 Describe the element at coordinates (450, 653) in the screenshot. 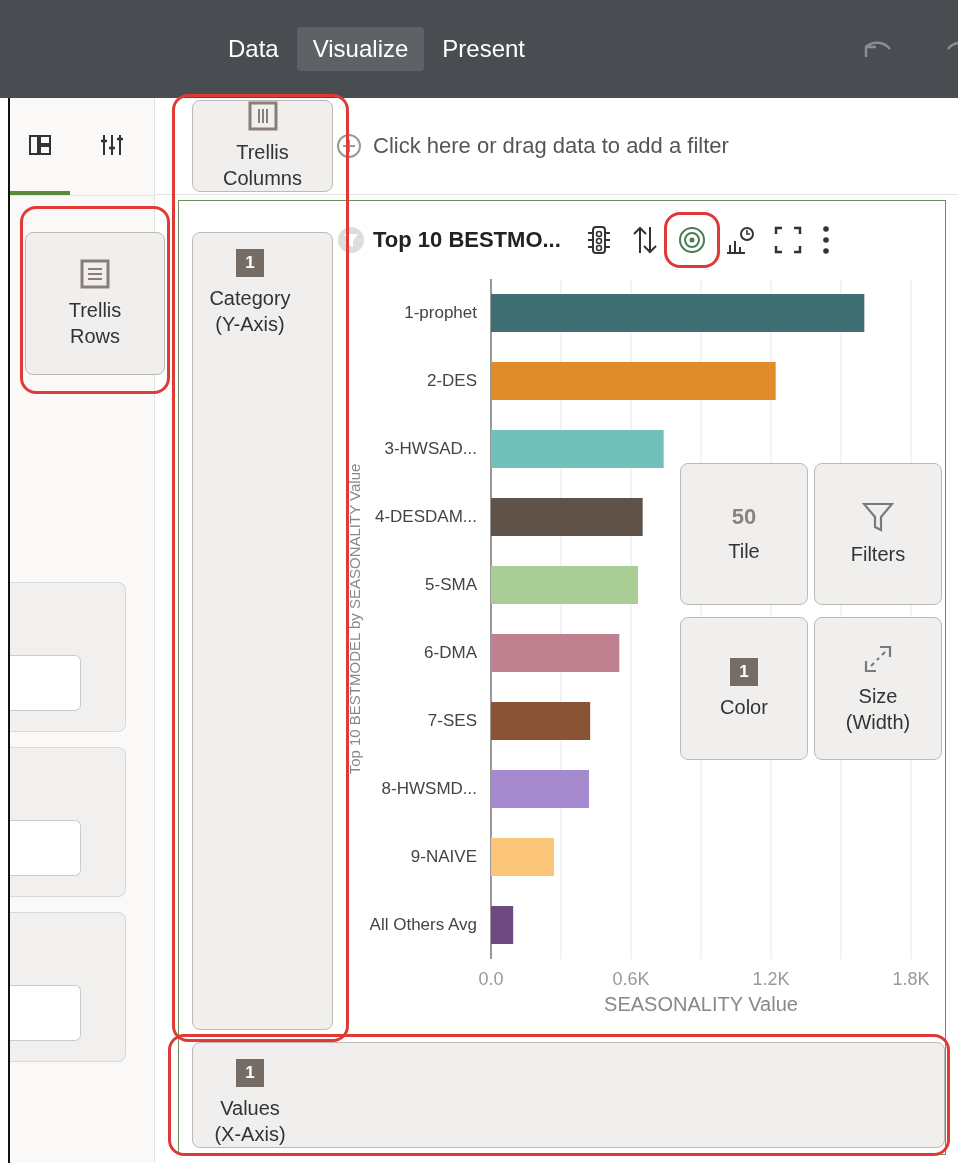

I see `category-label: 6-DMA` at that location.